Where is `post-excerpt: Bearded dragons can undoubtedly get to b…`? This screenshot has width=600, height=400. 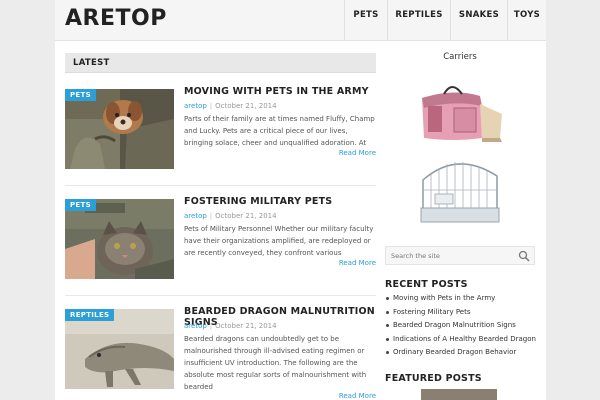 post-excerpt: Bearded dragons can undoubtedly get to b… is located at coordinates (275, 363).